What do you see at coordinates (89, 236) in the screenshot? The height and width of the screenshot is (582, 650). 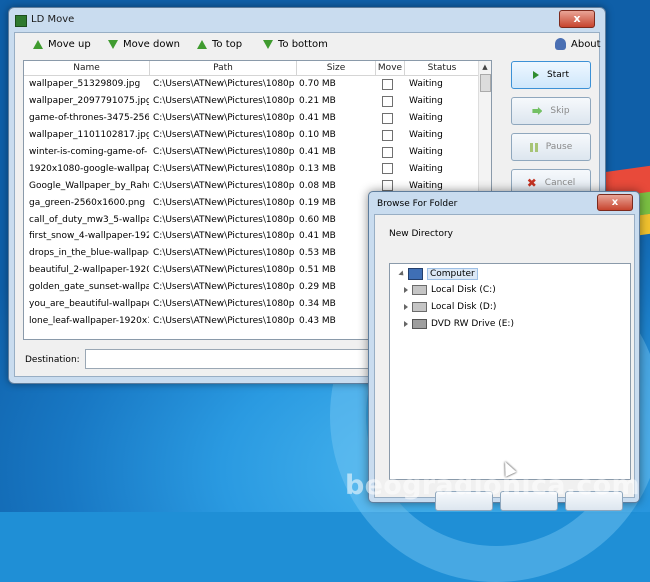 I see `cell-name: first_snow_4-wallpaper-1920` at bounding box center [89, 236].